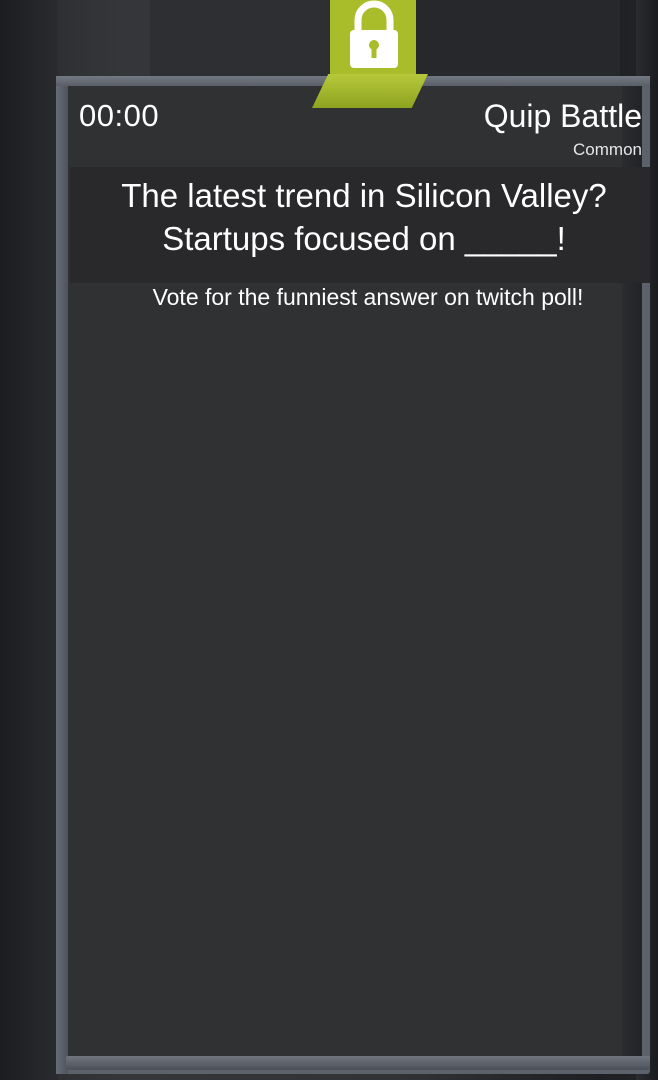 Image resolution: width=658 pixels, height=1080 pixels. Describe the element at coordinates (607, 149) in the screenshot. I see `game-mode-rarity: Common` at that location.